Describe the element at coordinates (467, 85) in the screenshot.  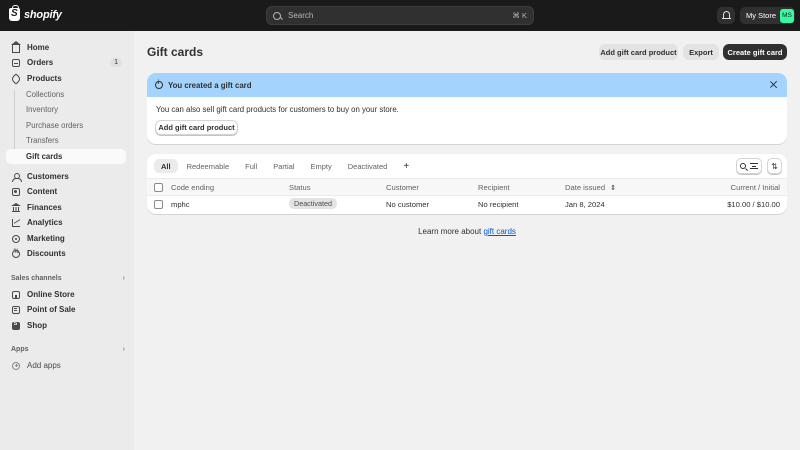
I see `banner-header: You created a gift card` at that location.